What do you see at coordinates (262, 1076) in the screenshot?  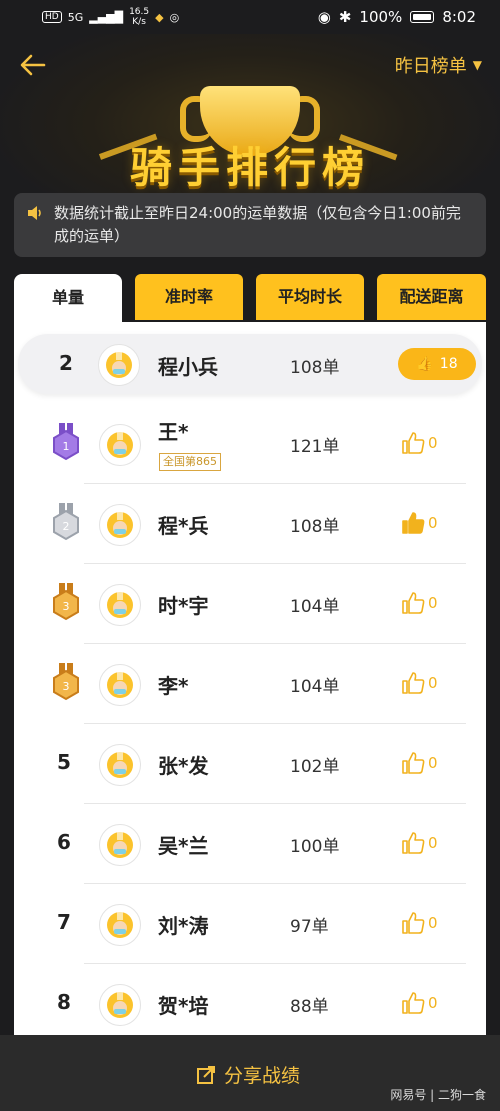 I see `share-label: 分享战绩` at bounding box center [262, 1076].